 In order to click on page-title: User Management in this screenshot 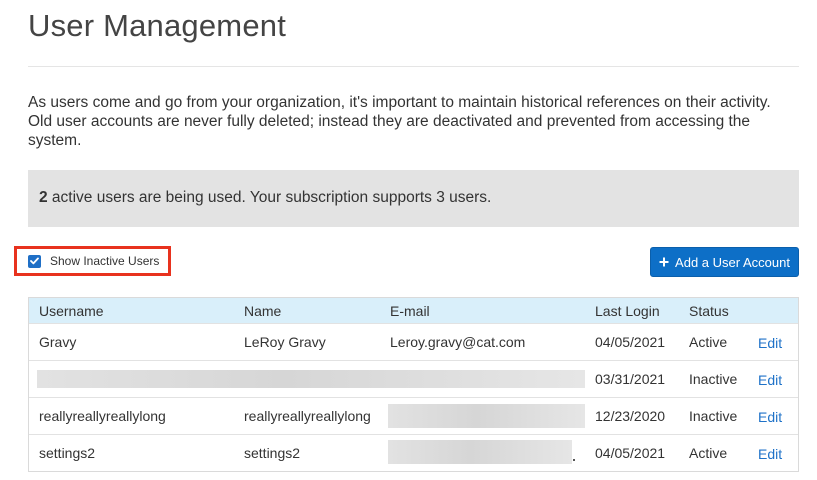, I will do `click(157, 25)`.